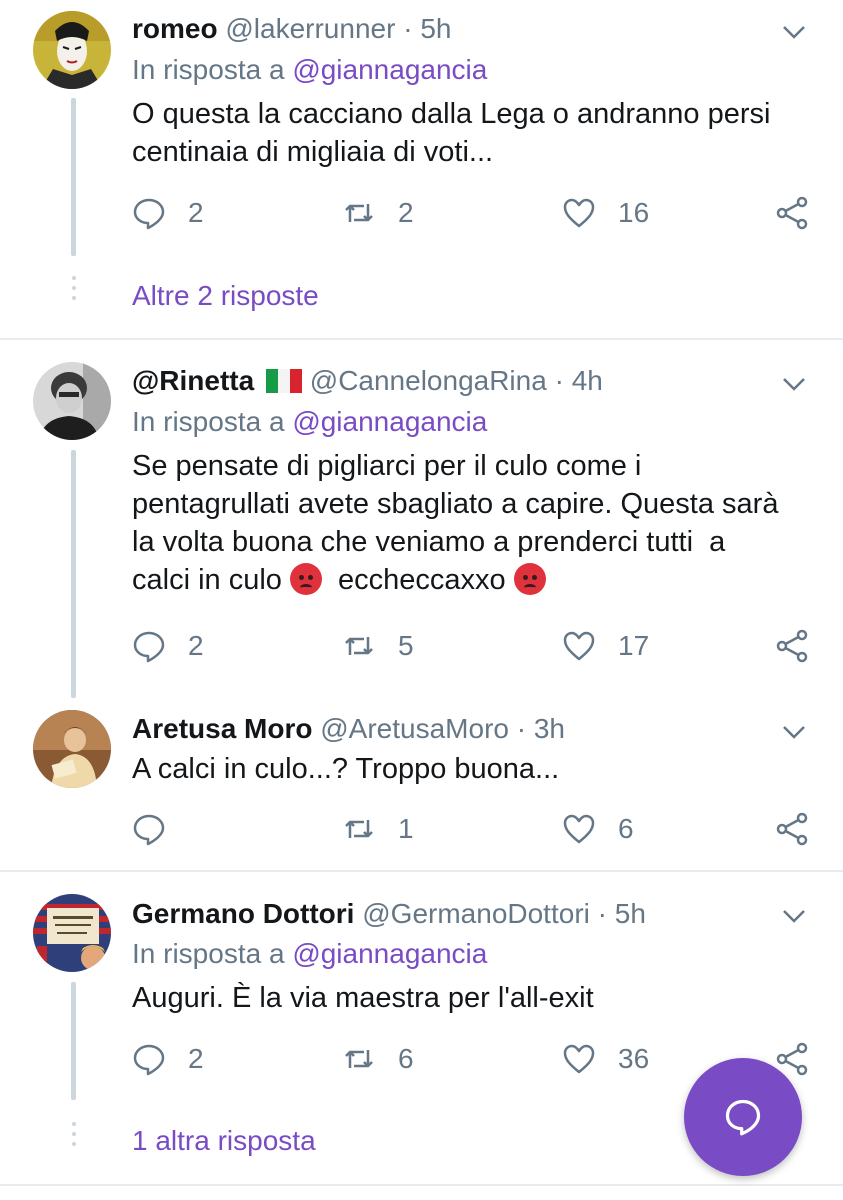 This screenshot has width=843, height=1200. Describe the element at coordinates (378, 646) in the screenshot. I see `retweet-button: 5` at that location.